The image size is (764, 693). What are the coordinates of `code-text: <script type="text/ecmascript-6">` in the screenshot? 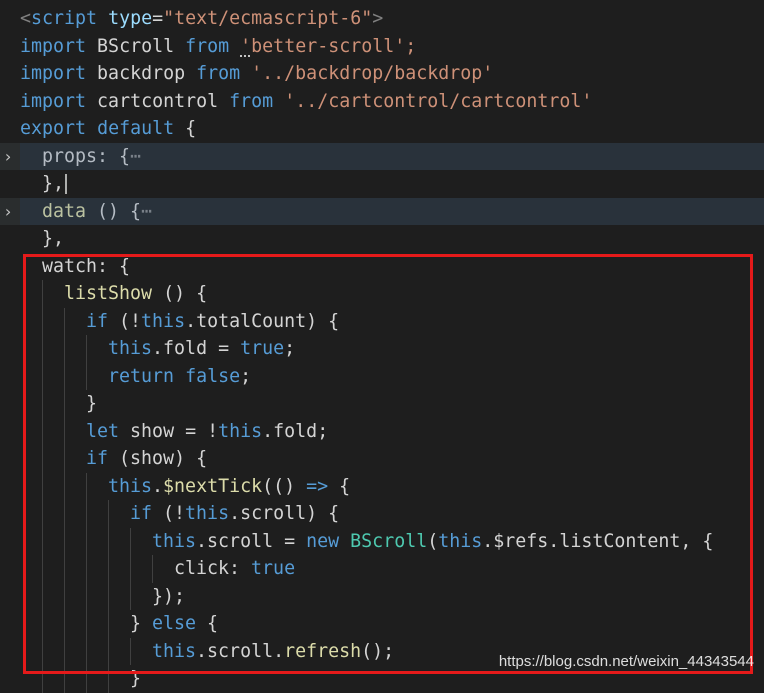 It's located at (201, 19).